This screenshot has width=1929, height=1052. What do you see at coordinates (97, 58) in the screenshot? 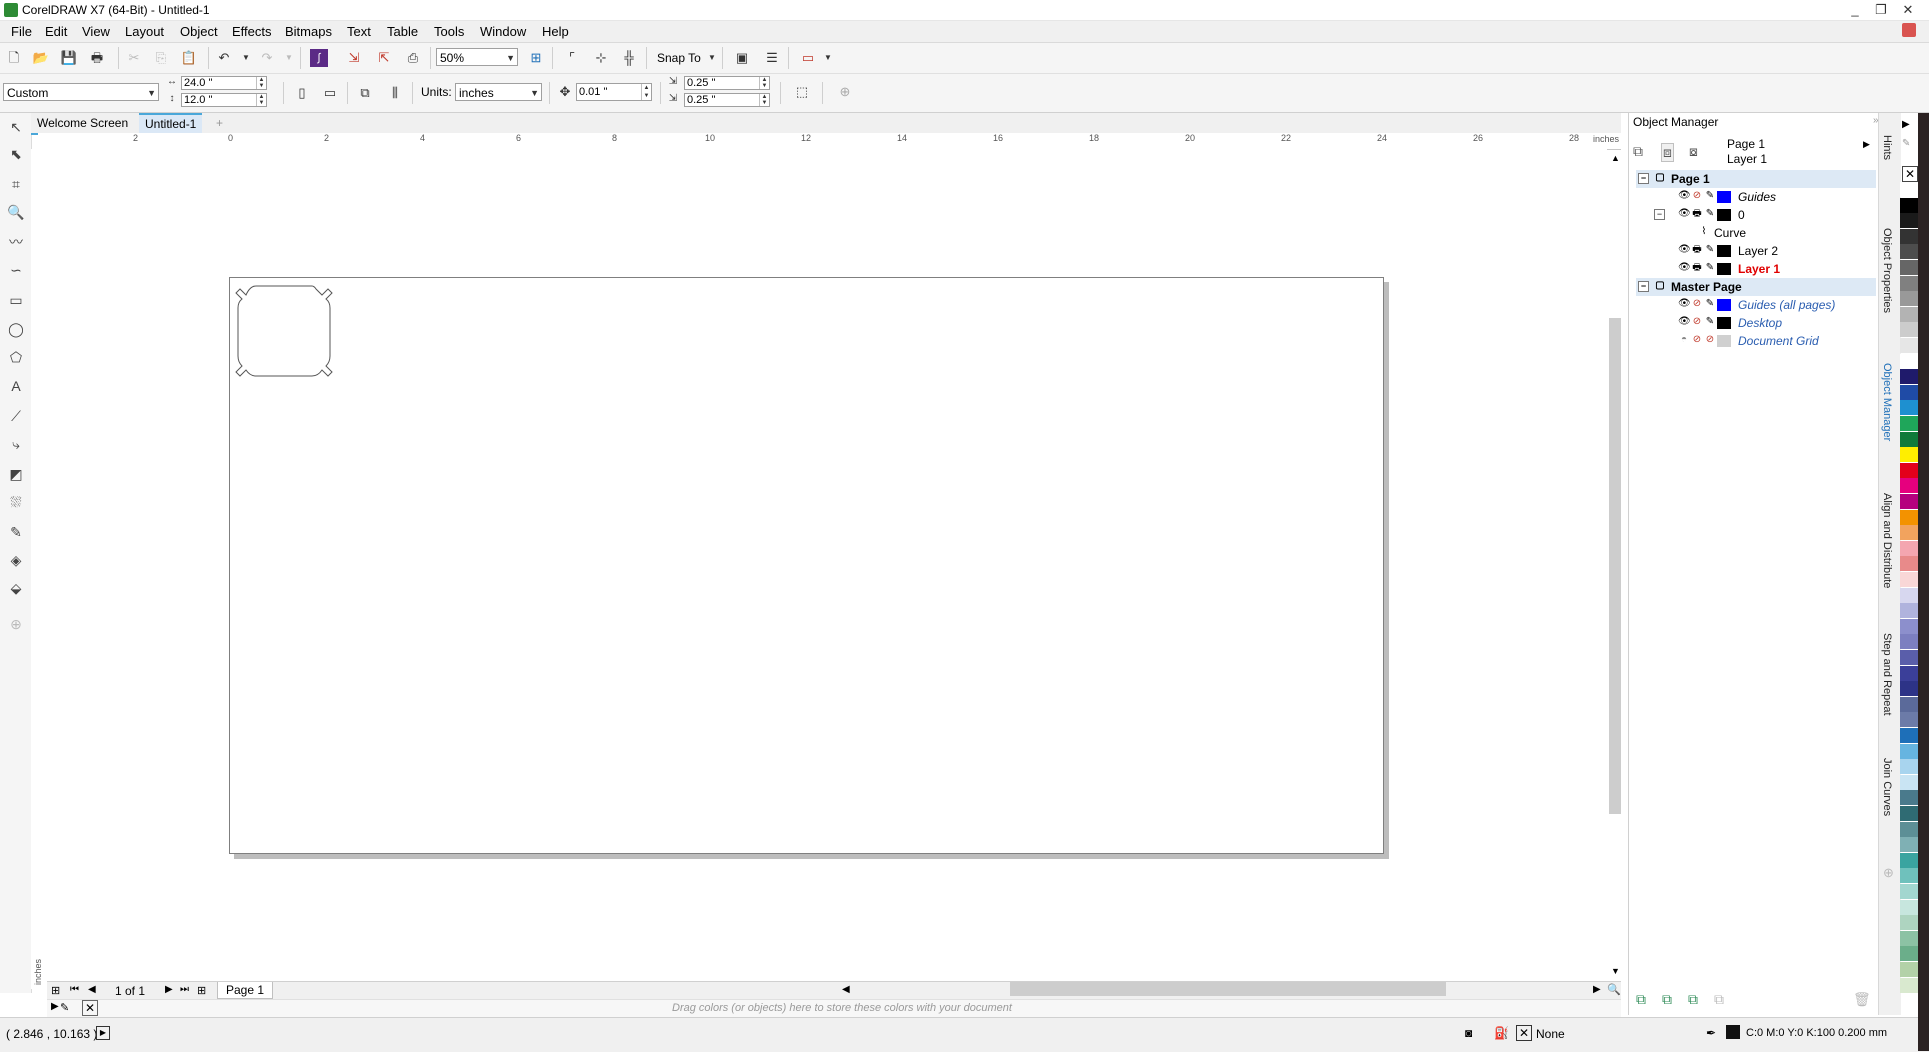
I see `print-icon: 🖶` at bounding box center [97, 58].